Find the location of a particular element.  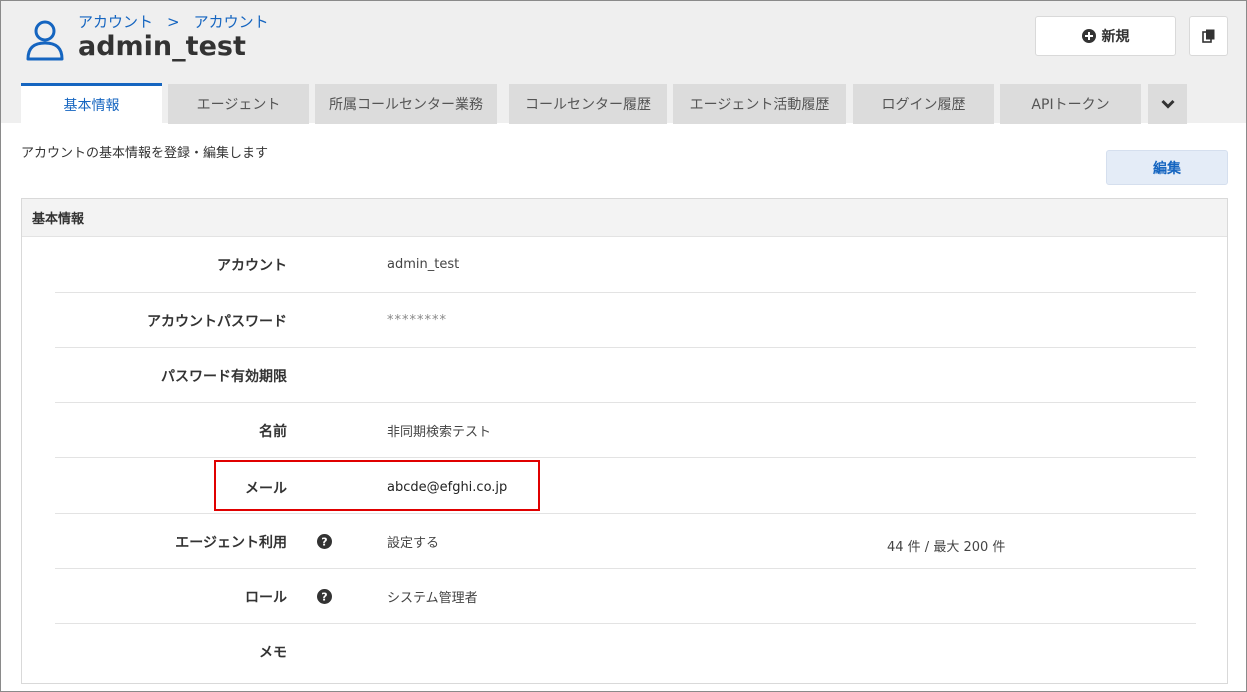

row-account: アカウント admin_test is located at coordinates (625, 264).